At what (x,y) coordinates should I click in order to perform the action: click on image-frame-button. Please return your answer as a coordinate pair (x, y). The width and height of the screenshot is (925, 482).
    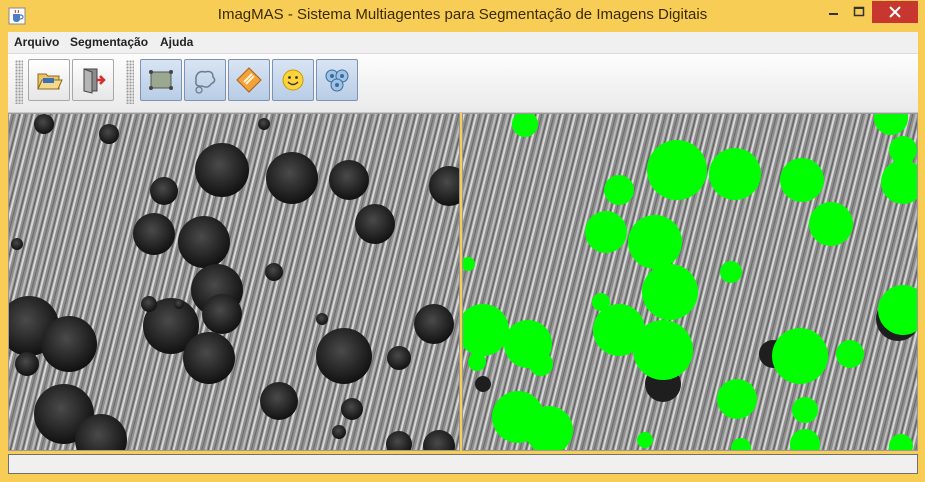
    Looking at the image, I should click on (161, 80).